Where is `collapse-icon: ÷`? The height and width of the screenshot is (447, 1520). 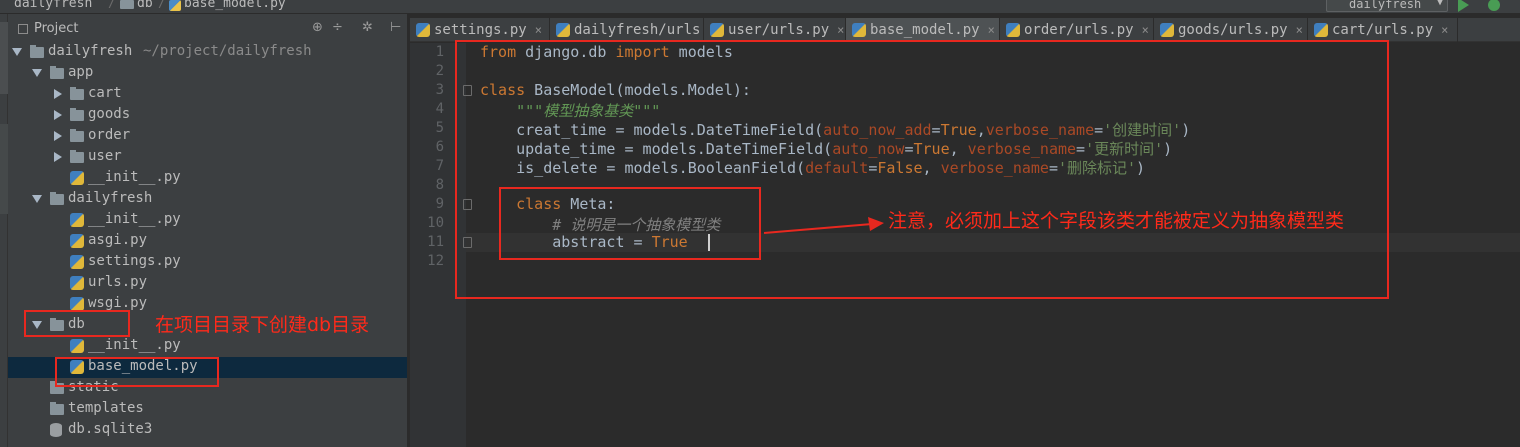
collapse-icon: ÷ is located at coordinates (337, 27).